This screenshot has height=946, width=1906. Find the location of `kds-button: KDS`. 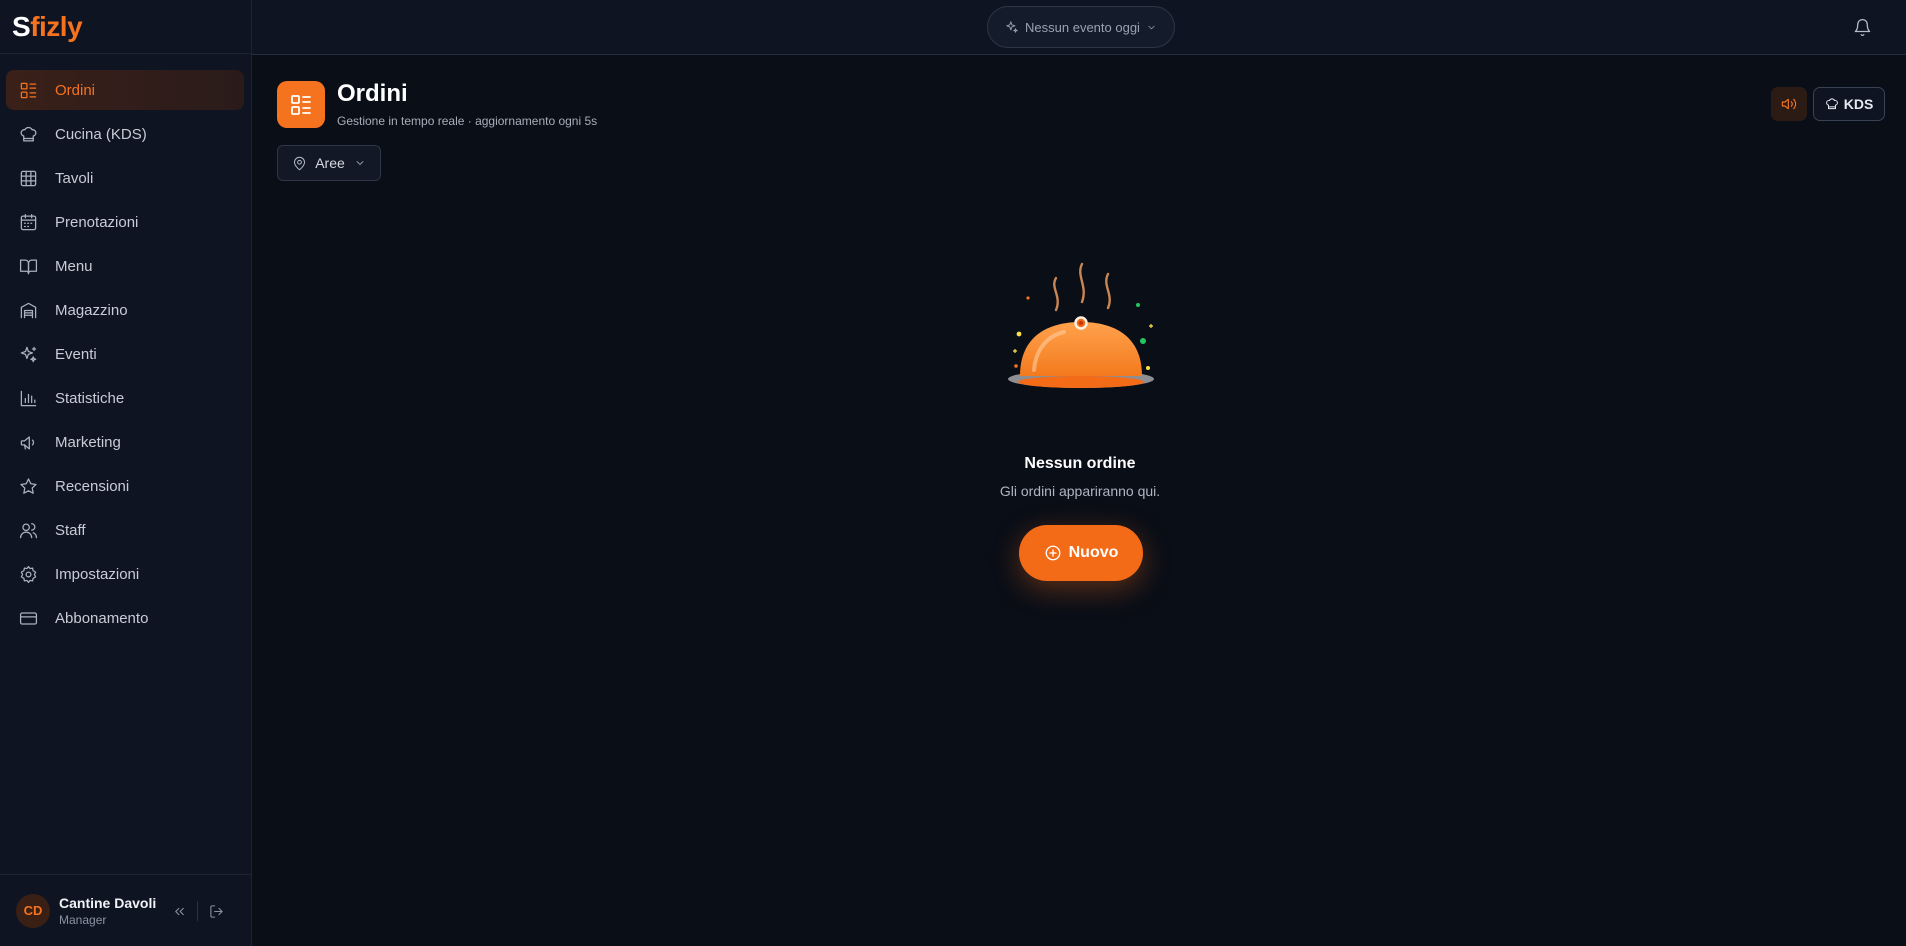

kds-button: KDS is located at coordinates (1849, 104).